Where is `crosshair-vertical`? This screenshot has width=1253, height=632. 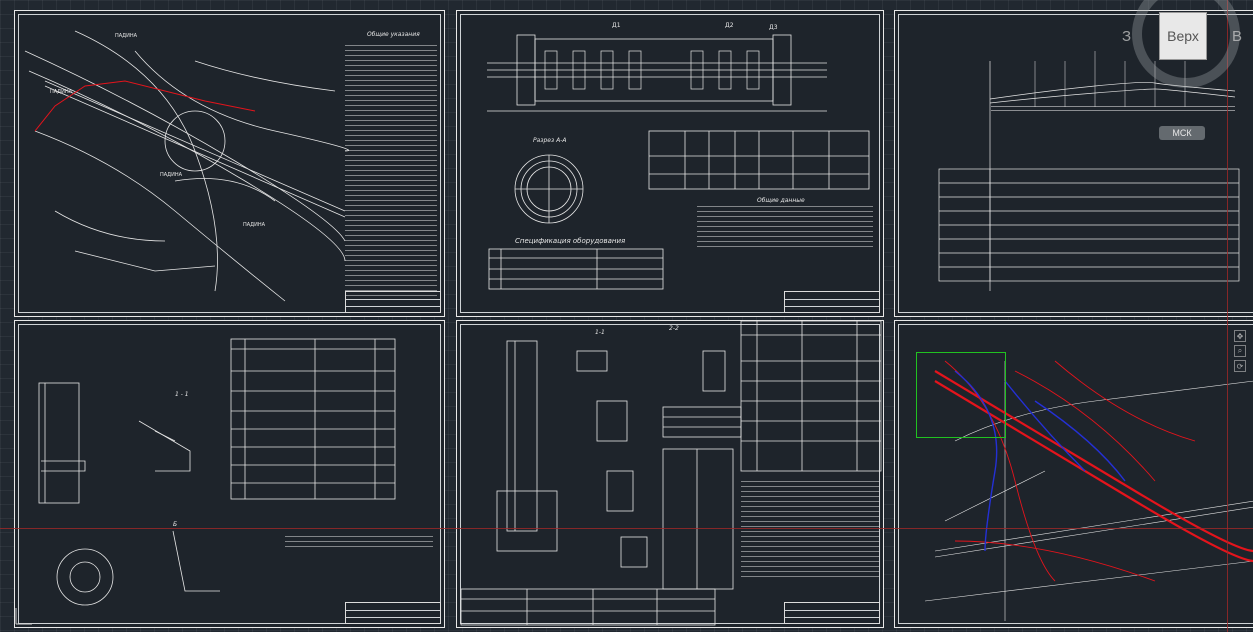 crosshair-vertical is located at coordinates (1227, 316).